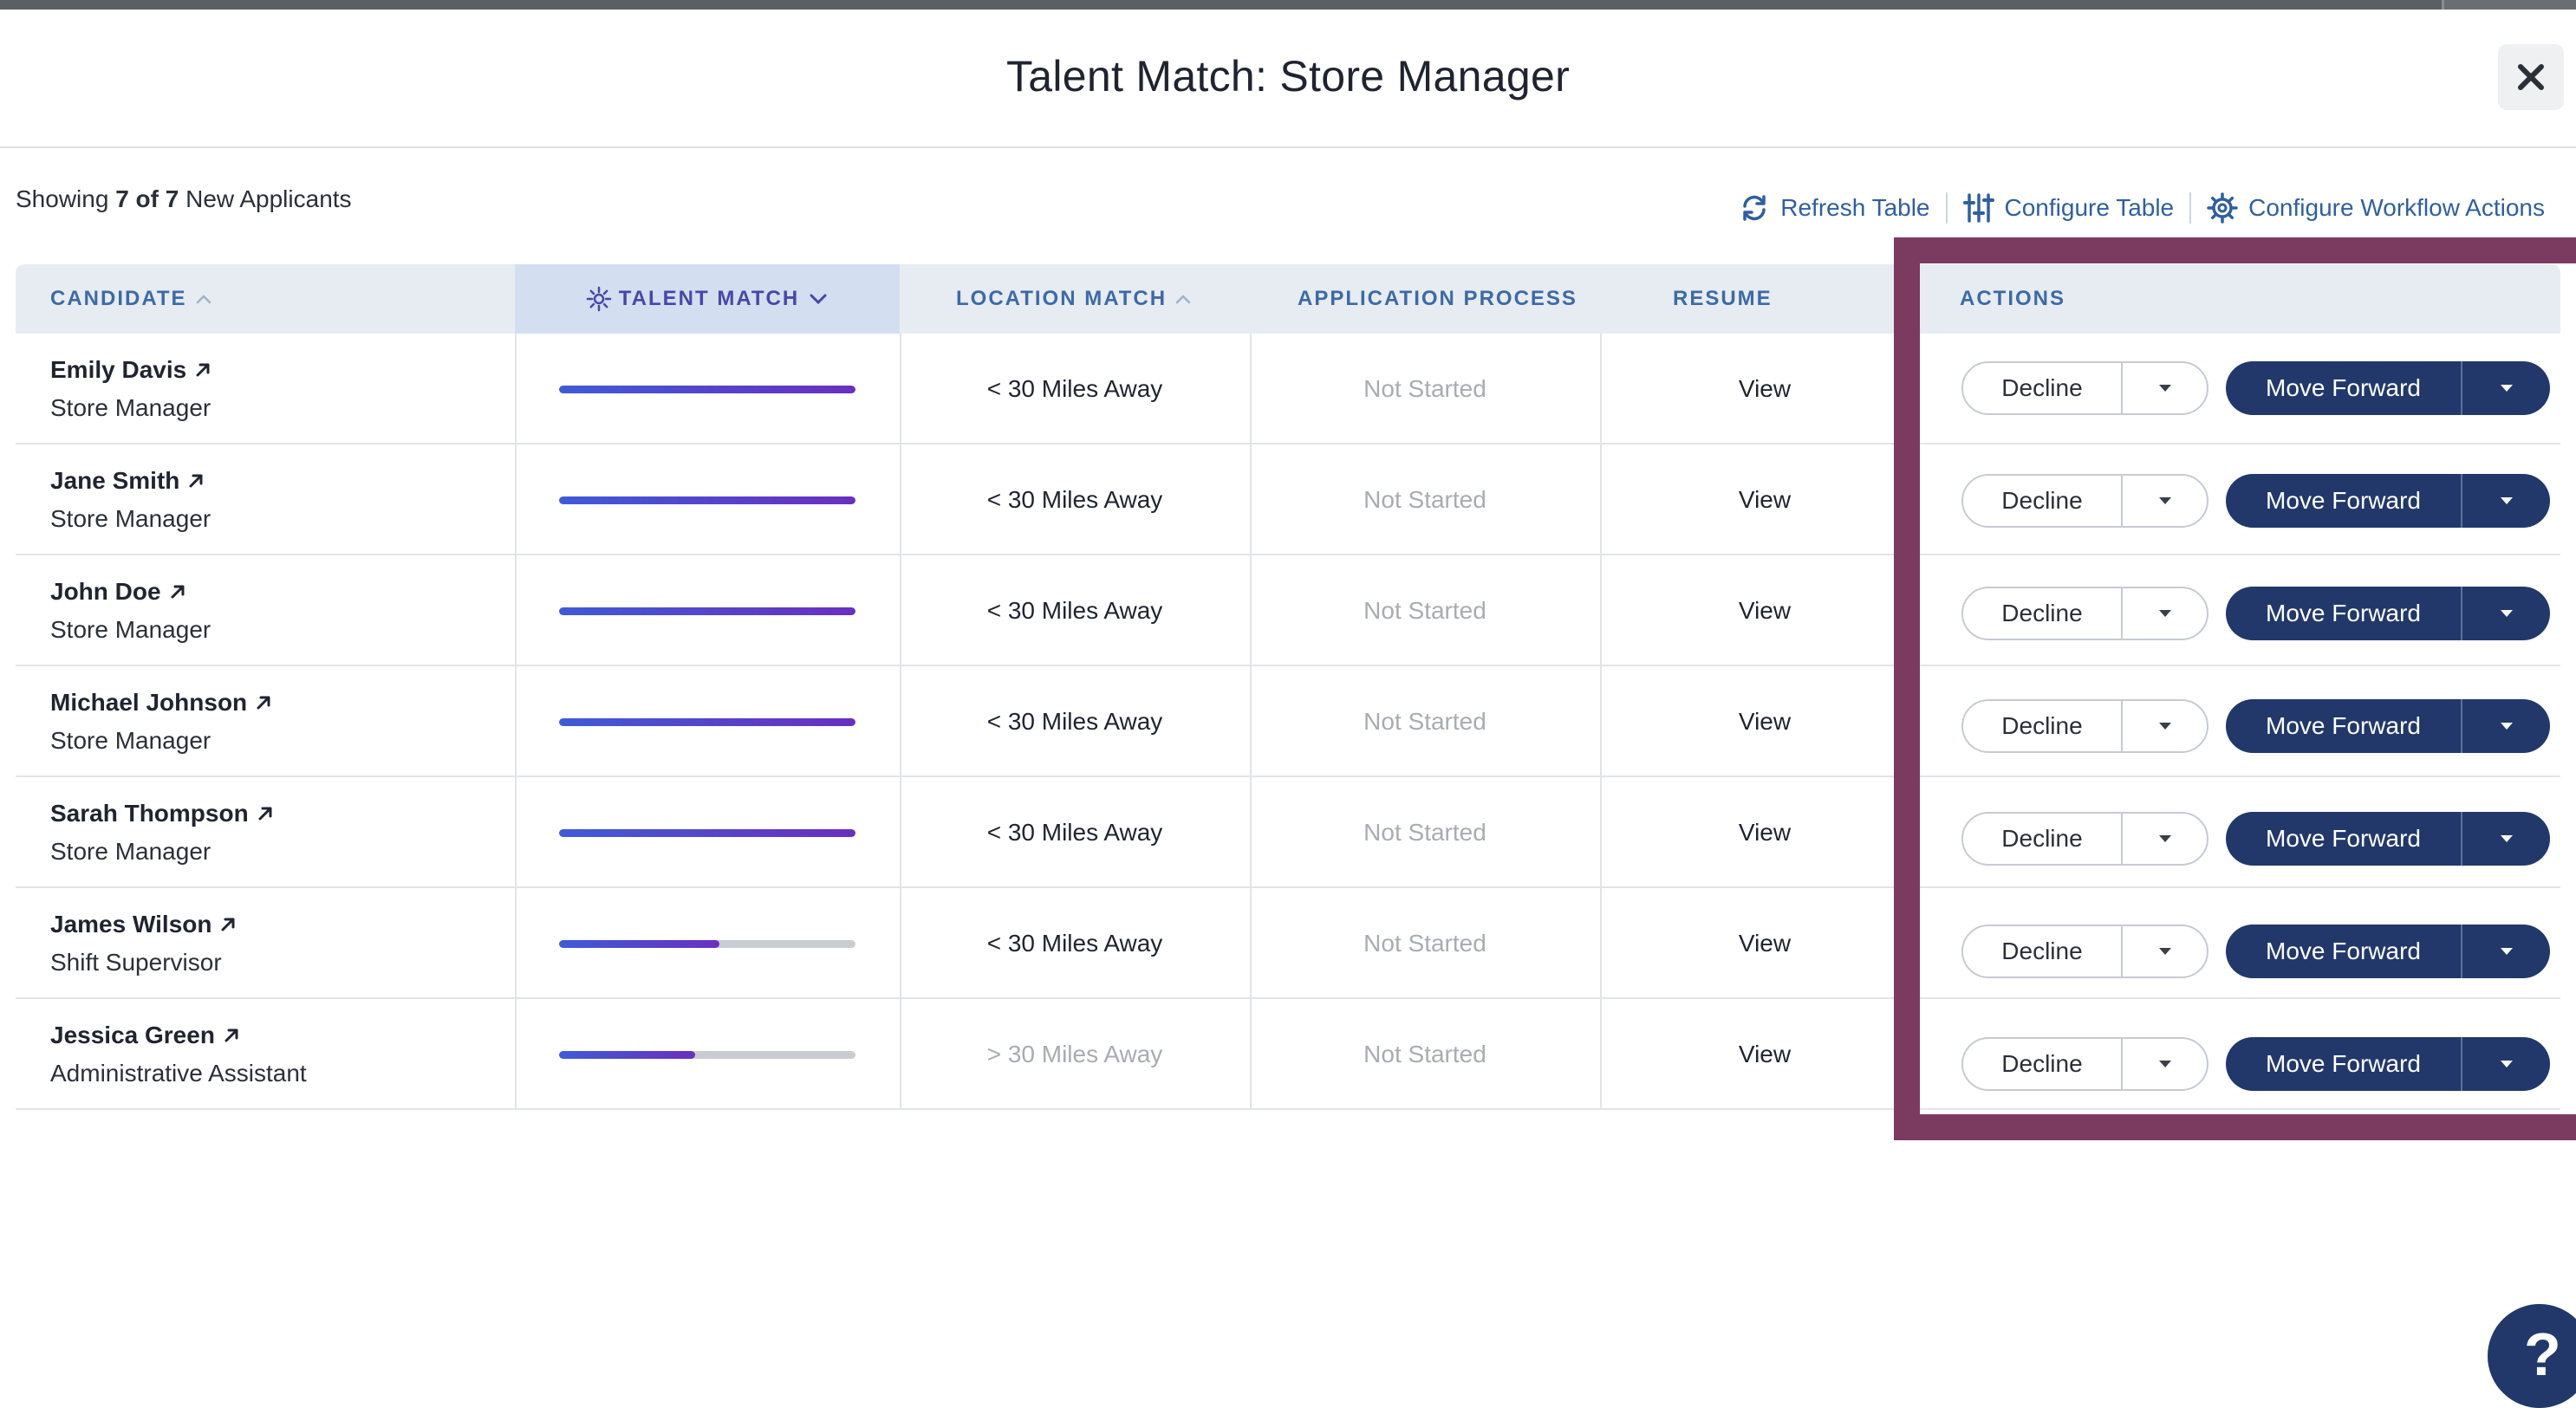 The image size is (2576, 1408). I want to click on candidate-name-link: Sarah Thompson, so click(162, 813).